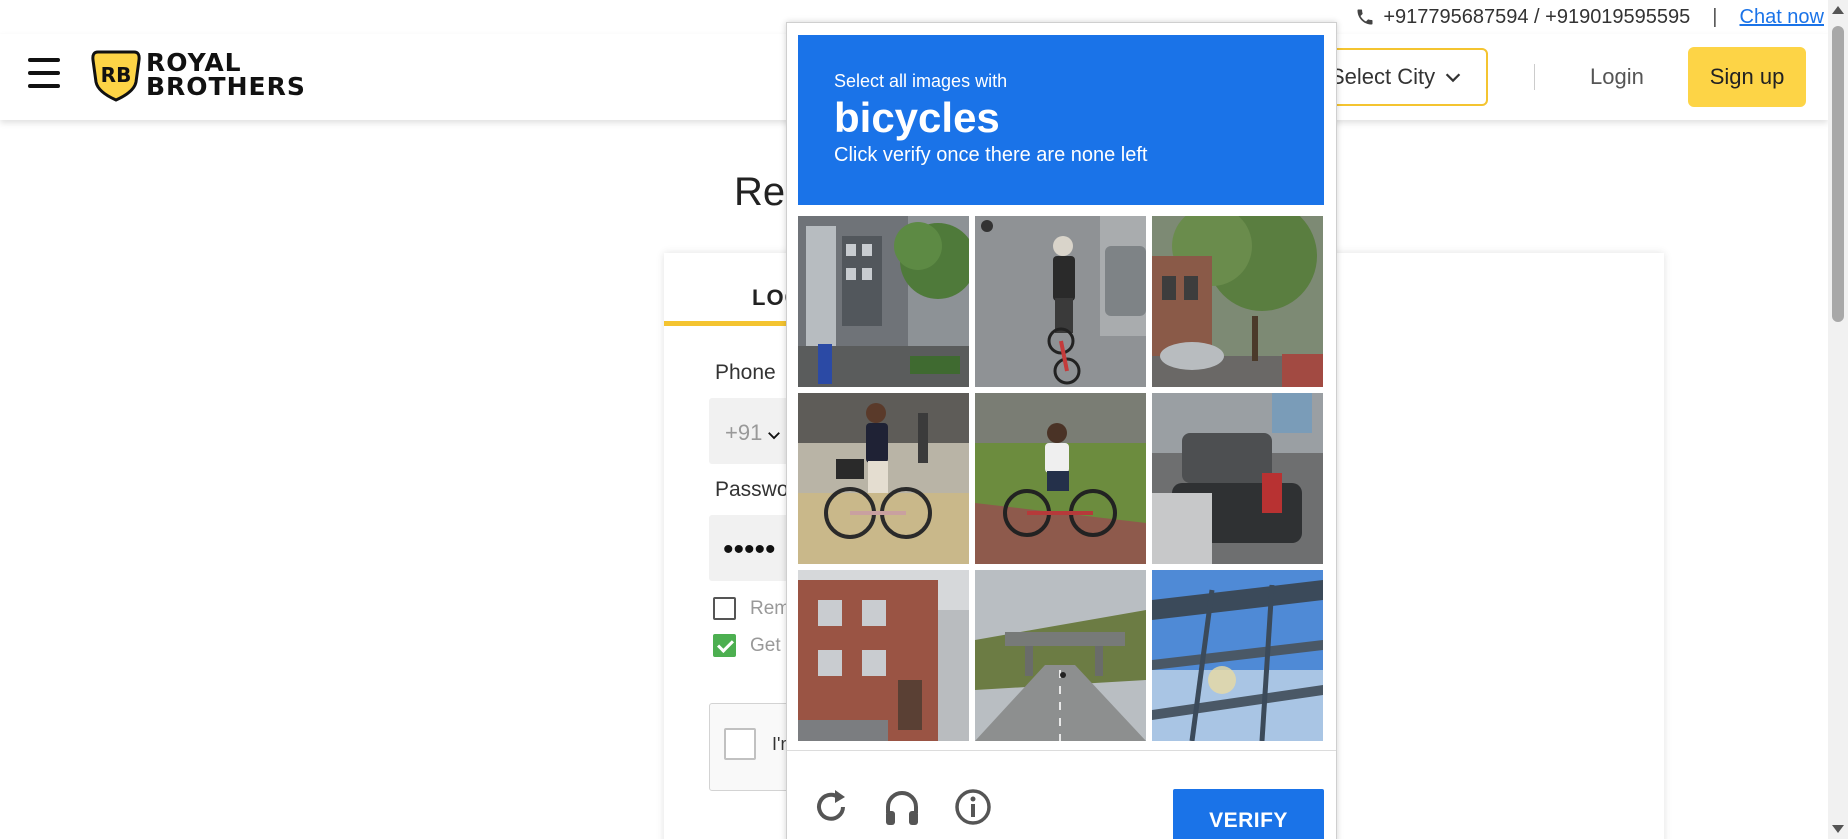  I want to click on remember-me-checkbox, so click(724, 608).